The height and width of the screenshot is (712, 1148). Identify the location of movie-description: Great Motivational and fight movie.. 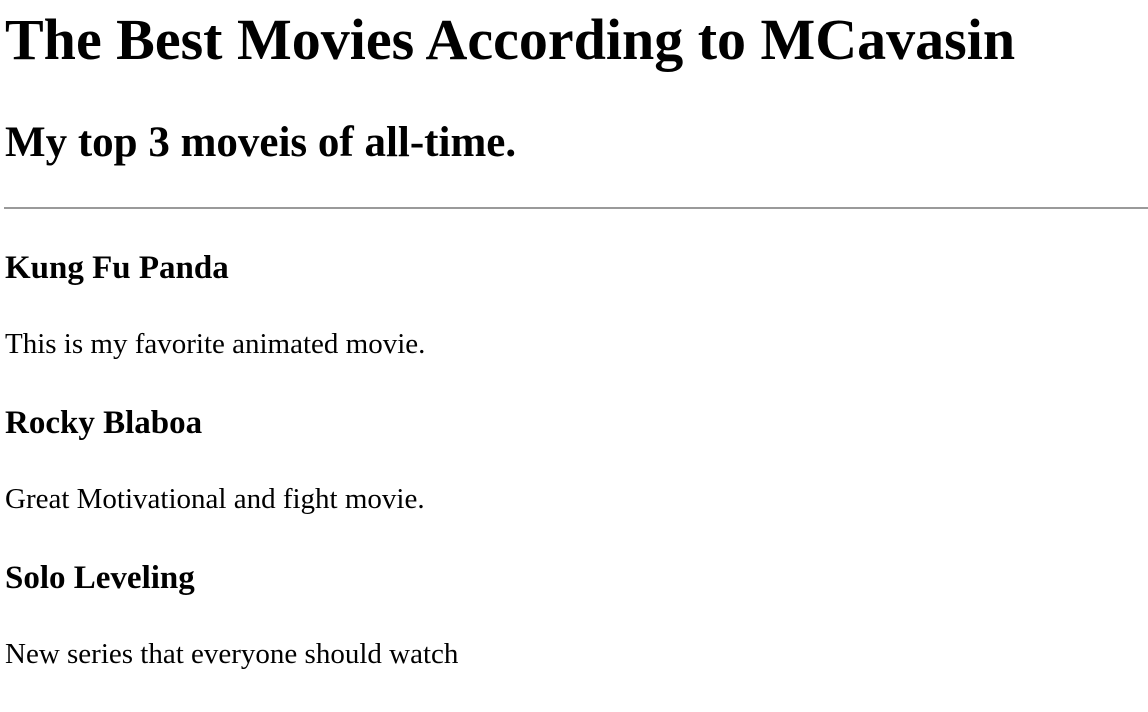
(215, 499).